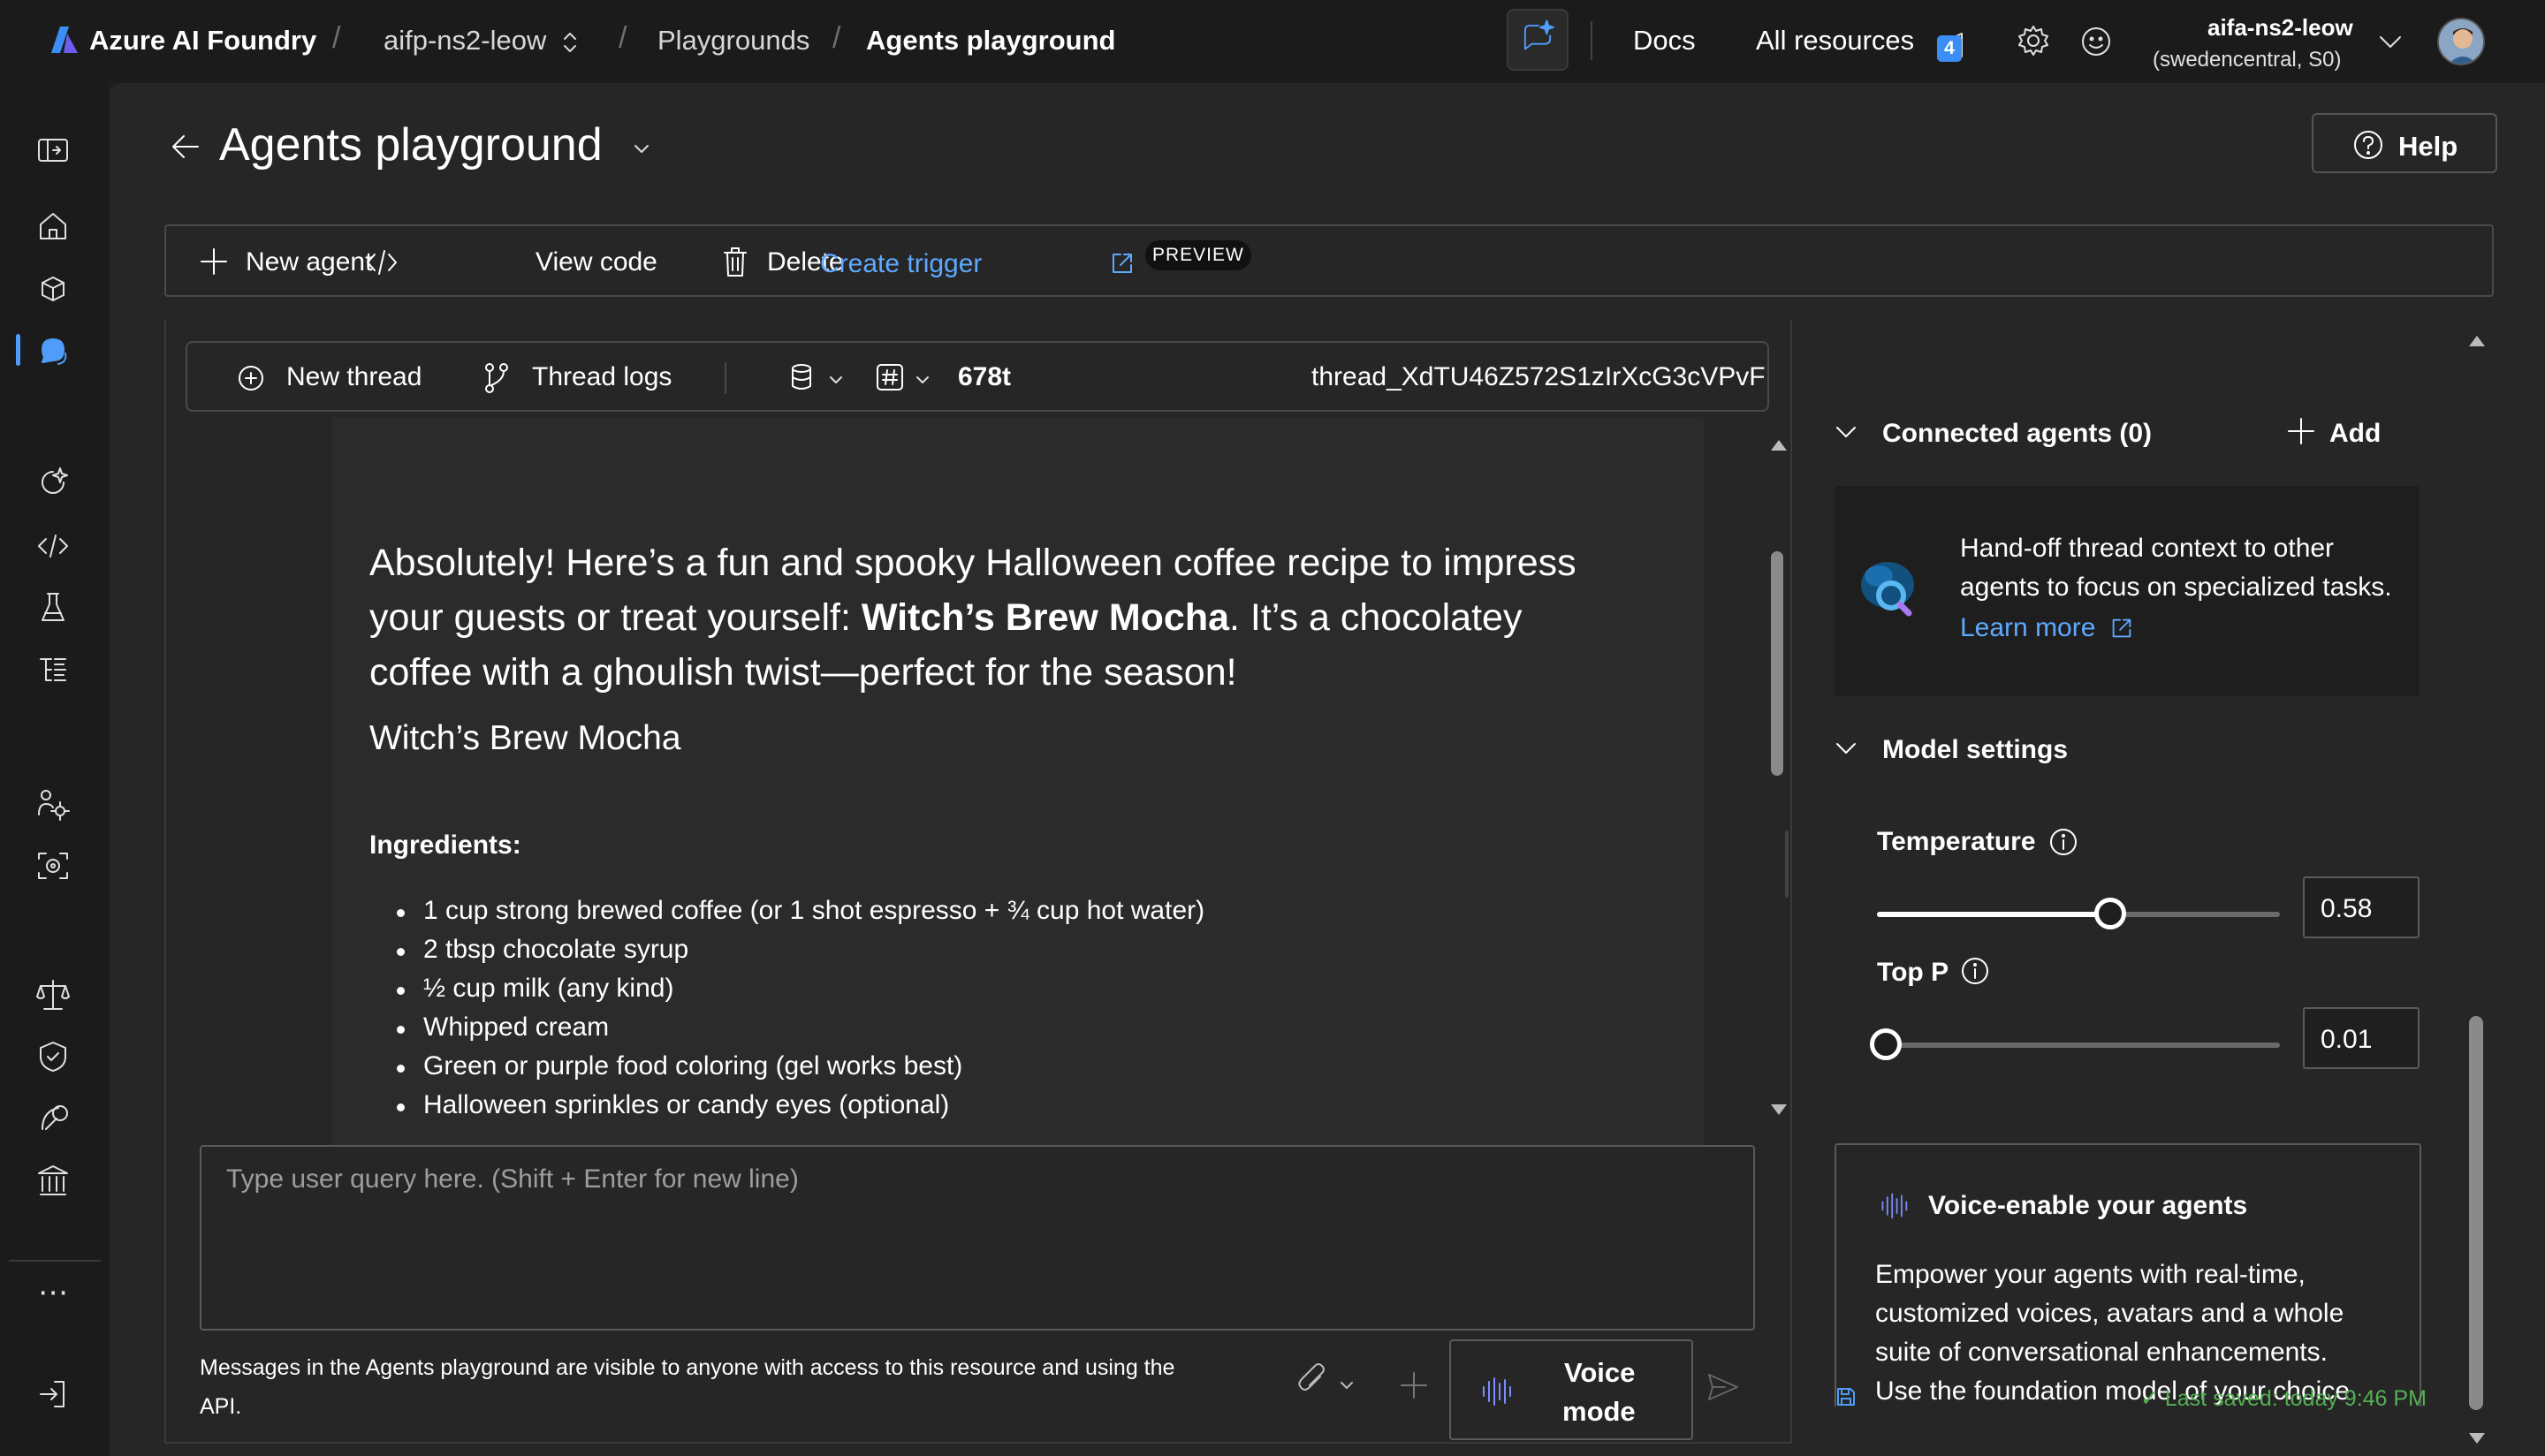  What do you see at coordinates (602, 377) in the screenshot?
I see `thread-logs-button: Thread logs` at bounding box center [602, 377].